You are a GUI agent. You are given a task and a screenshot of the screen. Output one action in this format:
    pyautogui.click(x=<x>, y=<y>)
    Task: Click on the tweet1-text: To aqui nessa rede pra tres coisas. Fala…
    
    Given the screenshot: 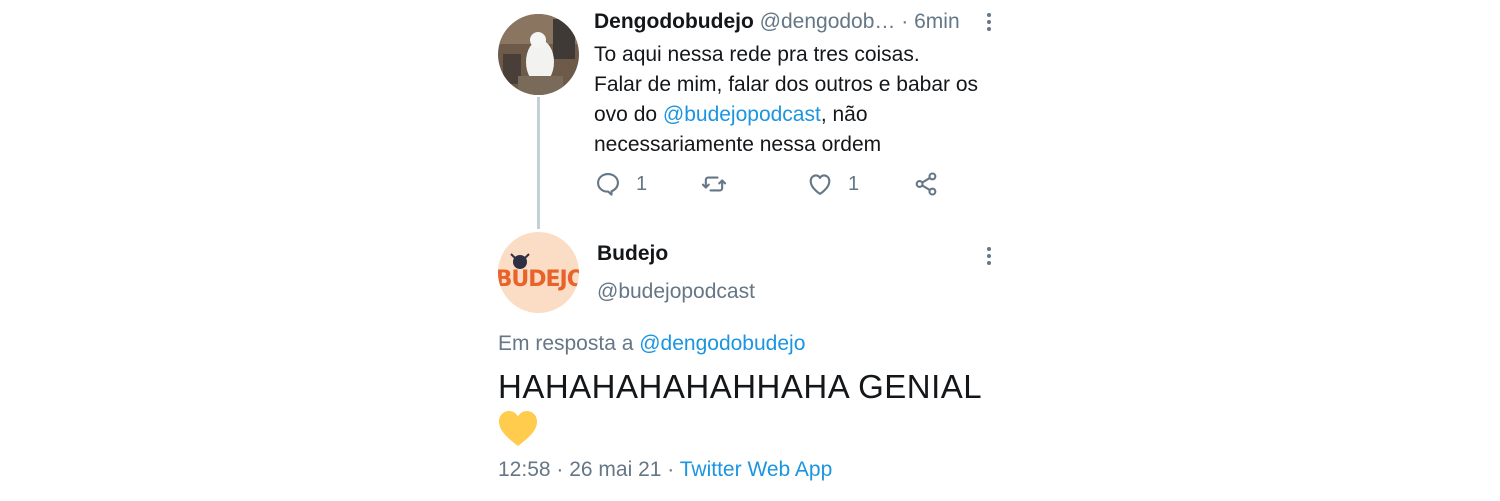 What is the action you would take?
    pyautogui.click(x=804, y=100)
    